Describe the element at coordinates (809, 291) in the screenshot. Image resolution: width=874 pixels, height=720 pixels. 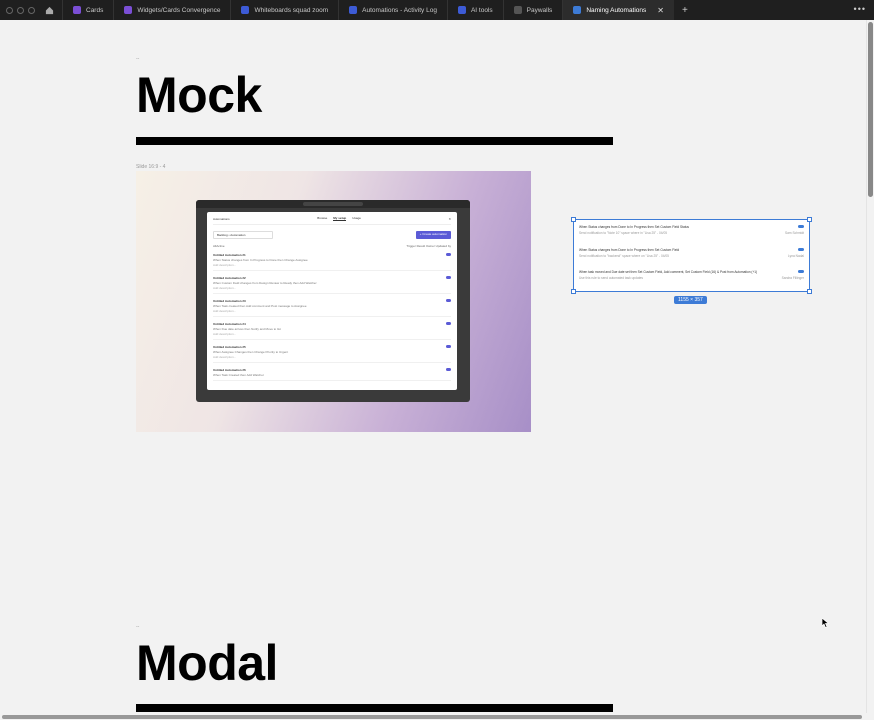
I see `resize-handle-bottom-right` at that location.